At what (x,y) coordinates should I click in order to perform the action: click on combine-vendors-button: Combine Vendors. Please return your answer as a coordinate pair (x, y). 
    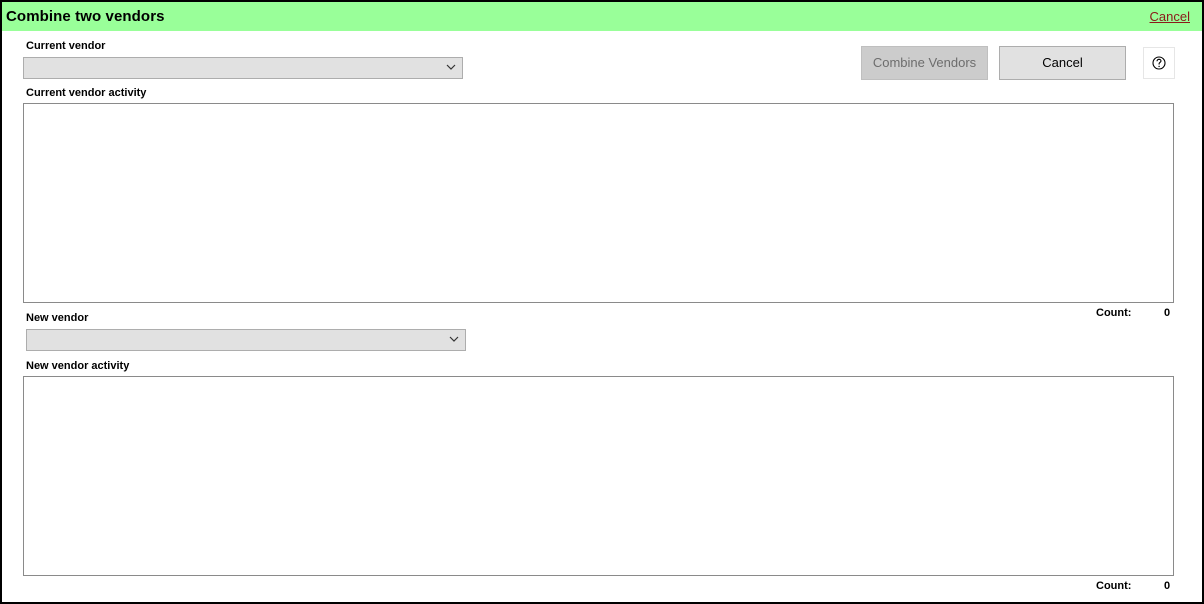
    Looking at the image, I should click on (924, 63).